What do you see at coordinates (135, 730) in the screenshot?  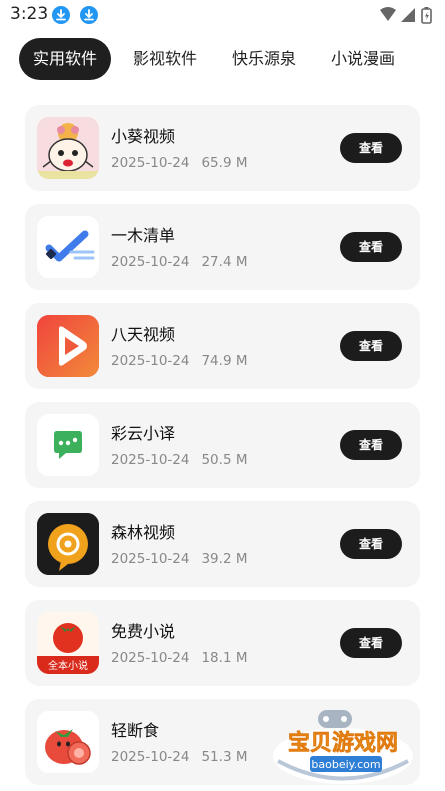 I see `app-name: 轻断食` at bounding box center [135, 730].